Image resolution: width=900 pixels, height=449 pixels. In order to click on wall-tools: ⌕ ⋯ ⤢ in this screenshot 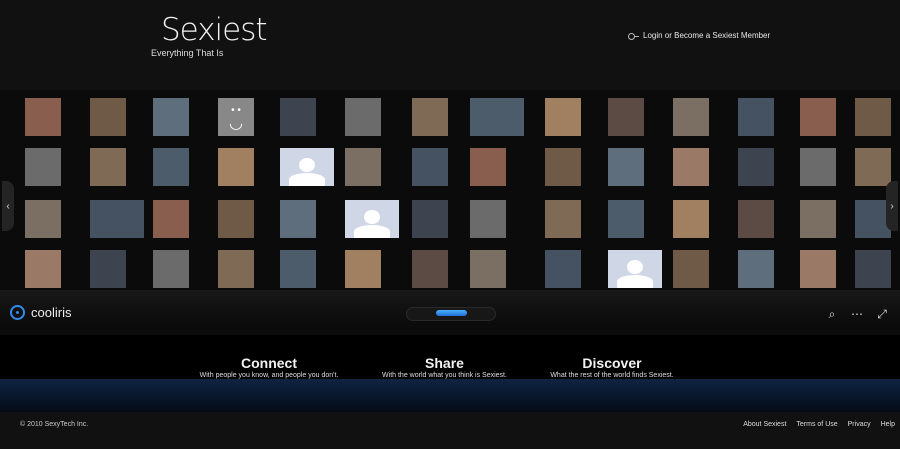, I will do `click(857, 314)`.